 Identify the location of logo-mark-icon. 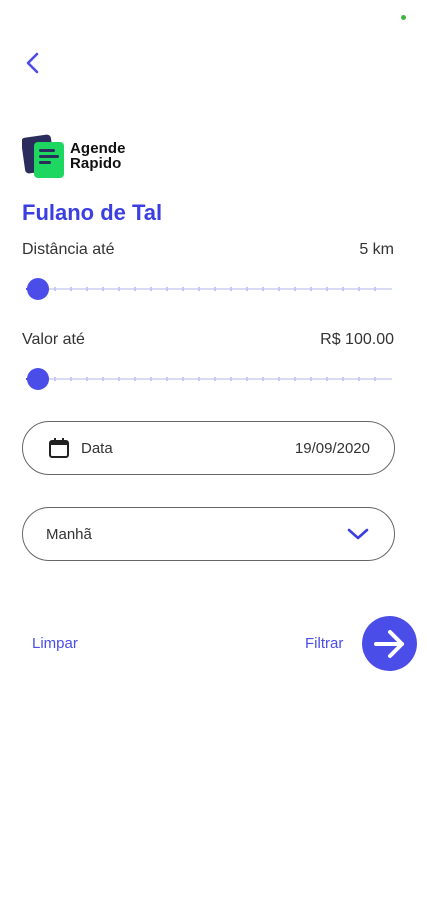
(43, 156).